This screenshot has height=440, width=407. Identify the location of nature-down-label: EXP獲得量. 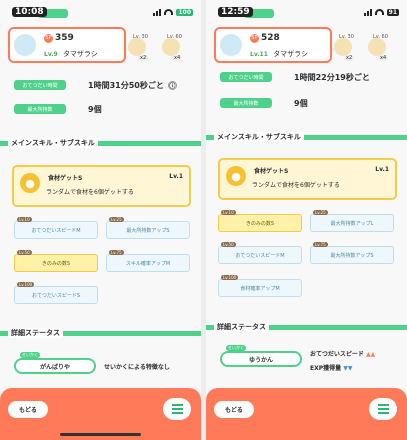
(326, 368).